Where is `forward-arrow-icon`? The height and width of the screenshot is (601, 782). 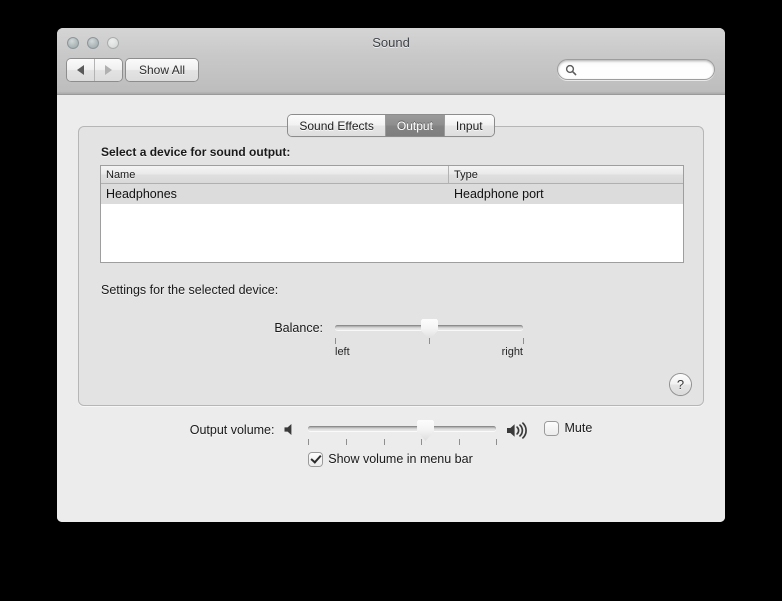
forward-arrow-icon is located at coordinates (108, 70).